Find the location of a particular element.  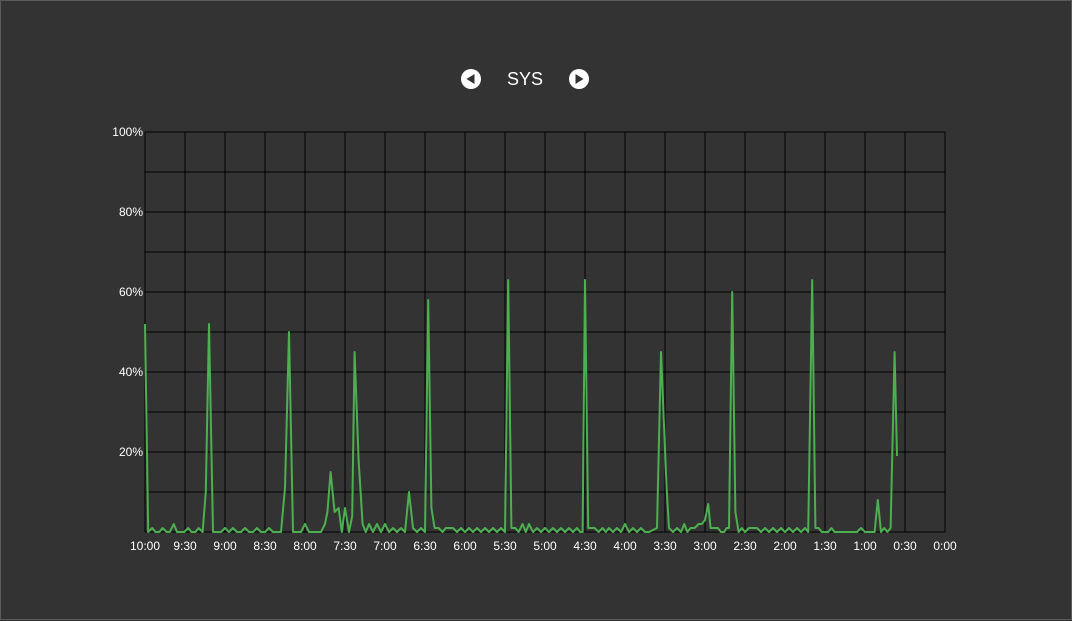

x-tick-label: 10:00 is located at coordinates (145, 546).